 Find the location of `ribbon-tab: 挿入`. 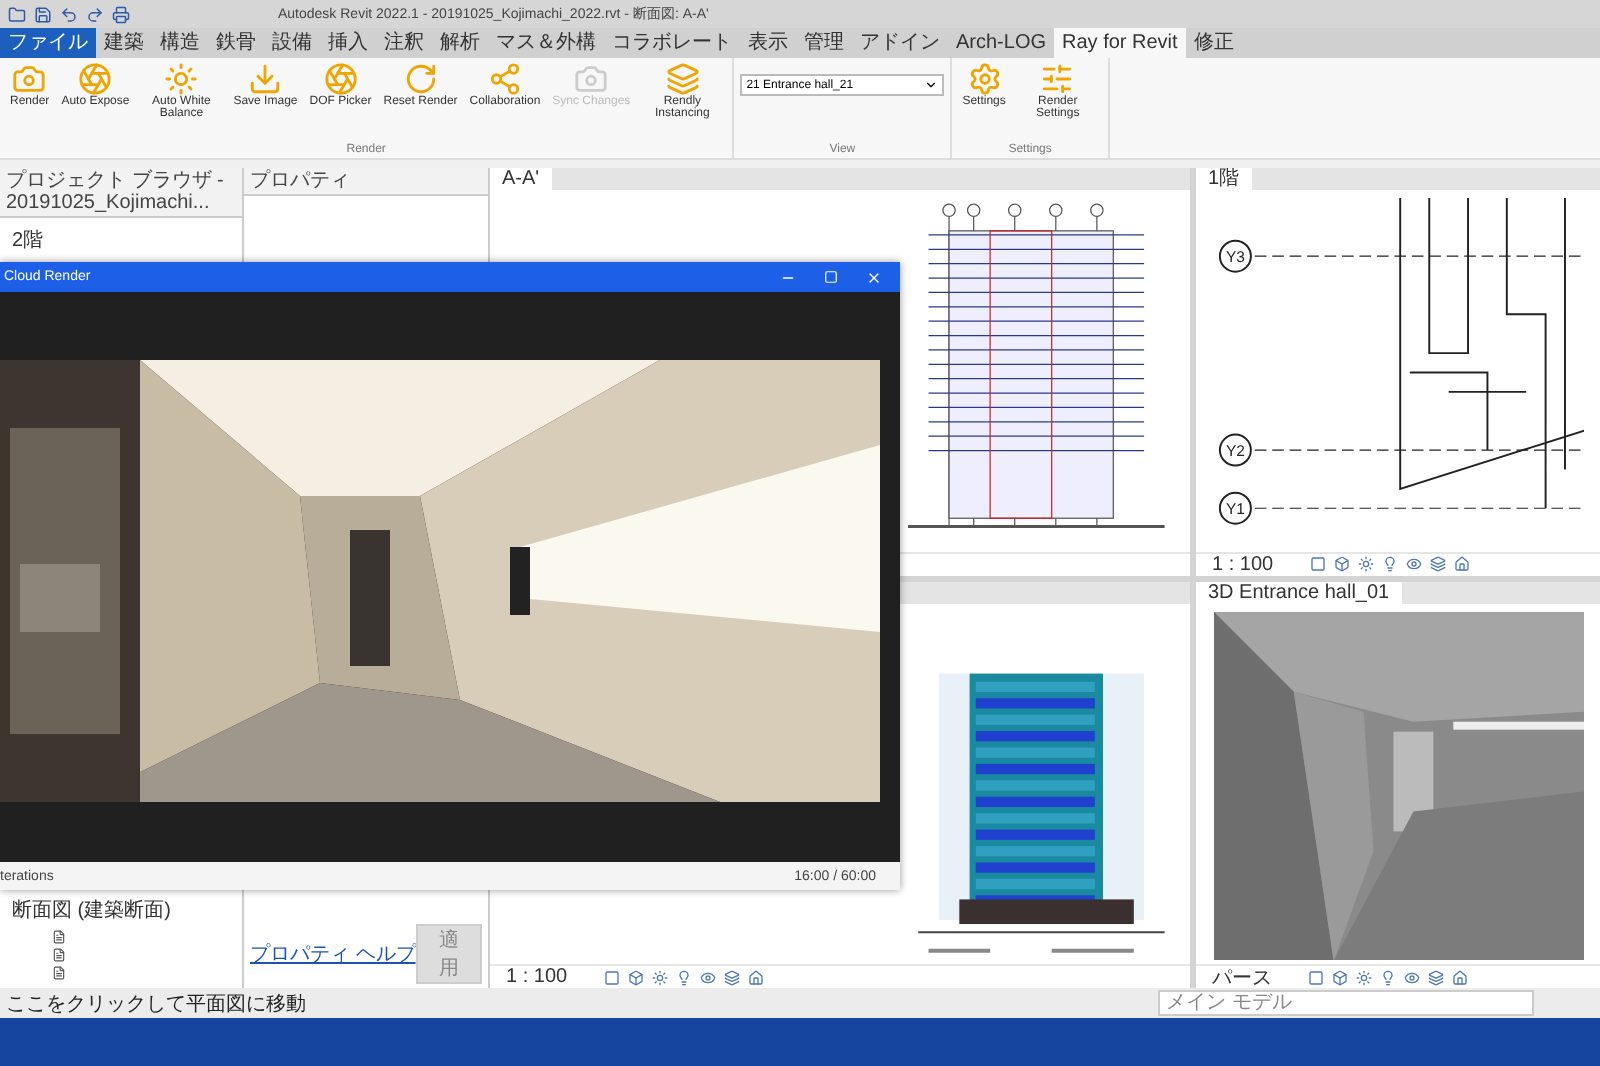

ribbon-tab: 挿入 is located at coordinates (348, 43).